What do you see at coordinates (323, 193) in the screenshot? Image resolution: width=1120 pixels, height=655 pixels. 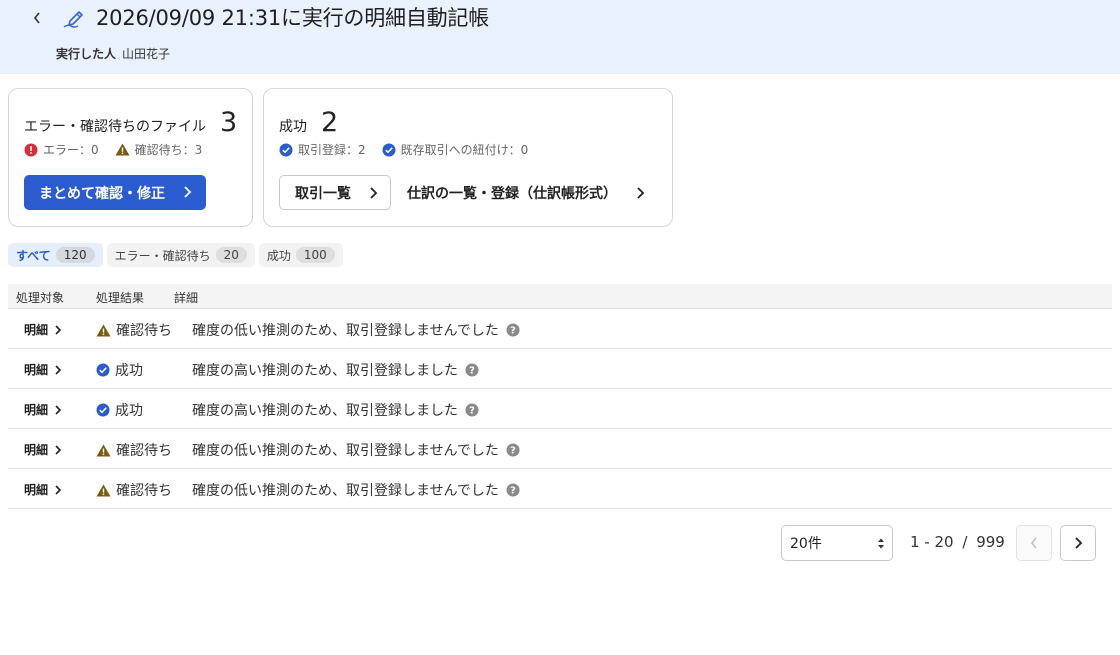 I see `transactions-list-label: 取引一覧` at bounding box center [323, 193].